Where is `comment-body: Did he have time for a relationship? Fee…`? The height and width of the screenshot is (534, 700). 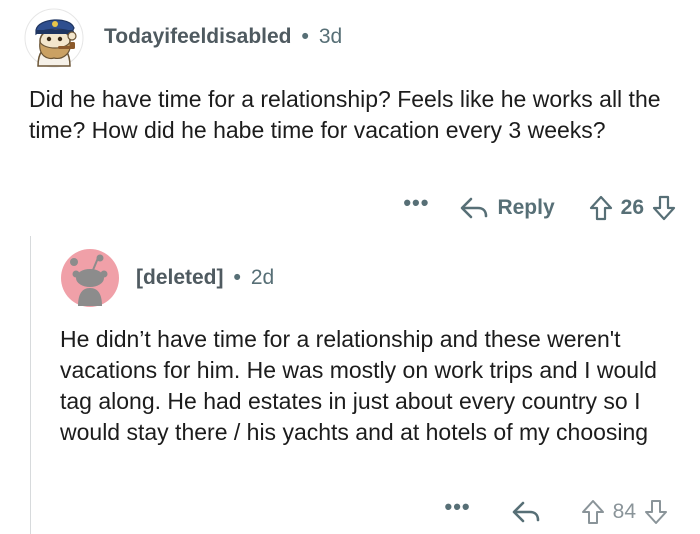 comment-body: Did he have time for a relationship? Fee… is located at coordinates (345, 114).